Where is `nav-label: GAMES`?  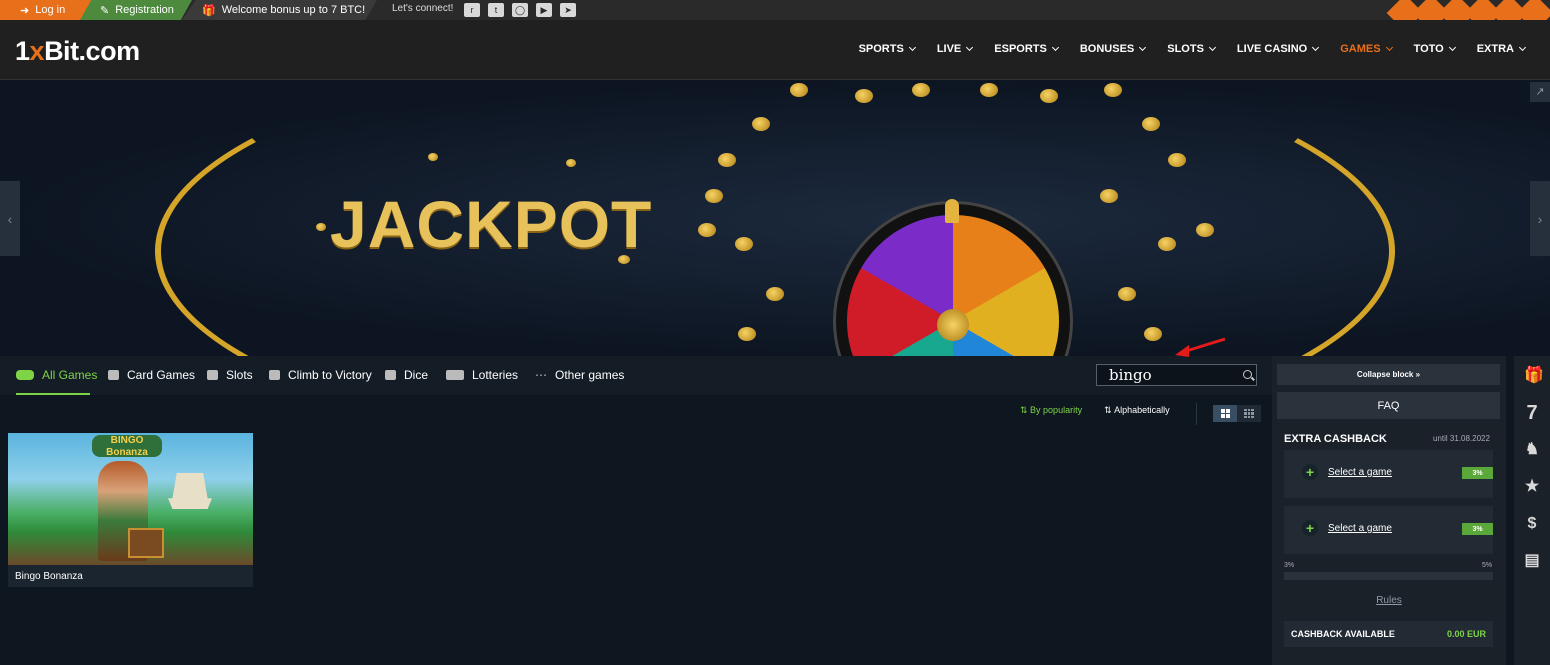
nav-label: GAMES is located at coordinates (1360, 49).